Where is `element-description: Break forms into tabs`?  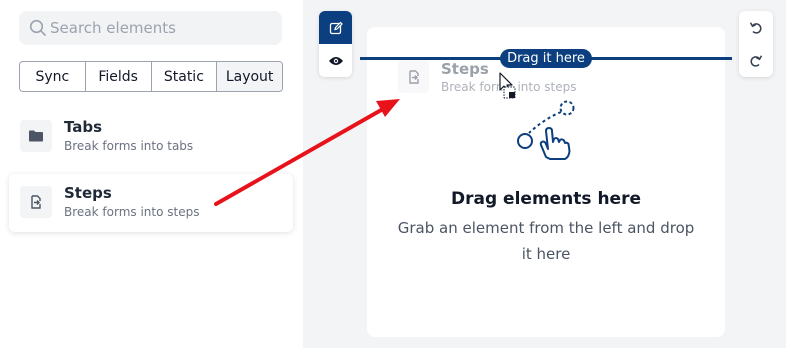
element-description: Break forms into tabs is located at coordinates (129, 146).